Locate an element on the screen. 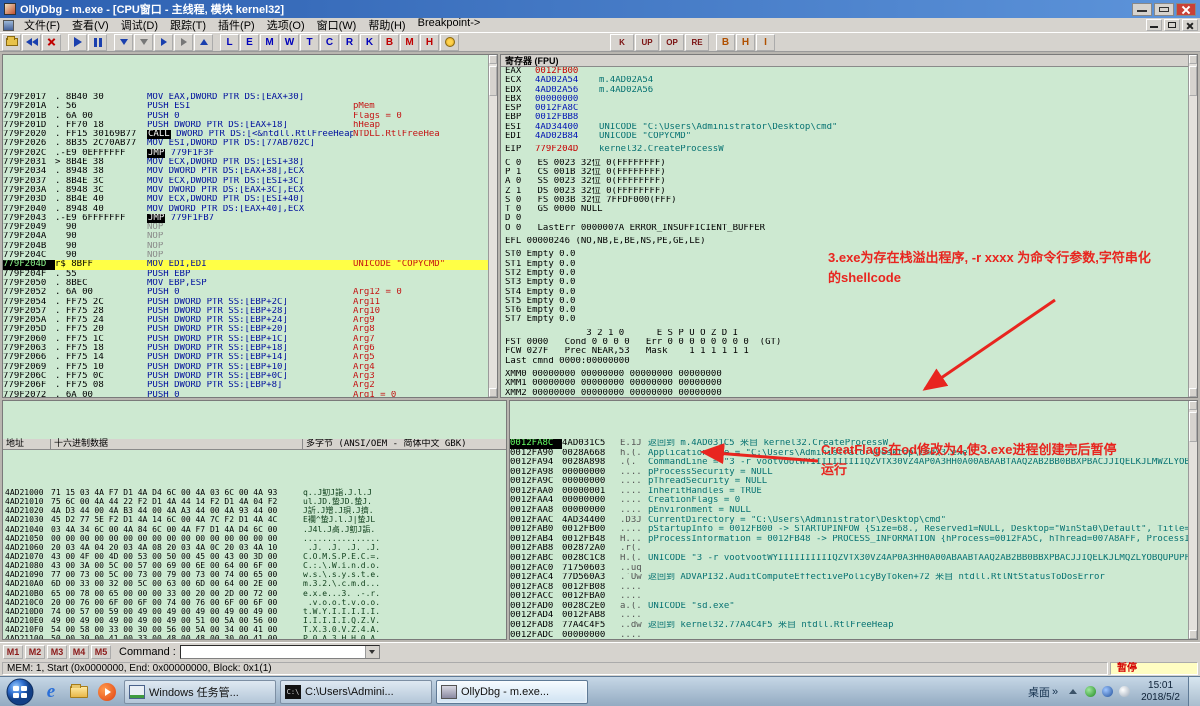  toolbar-letter-button: K is located at coordinates (369, 42).